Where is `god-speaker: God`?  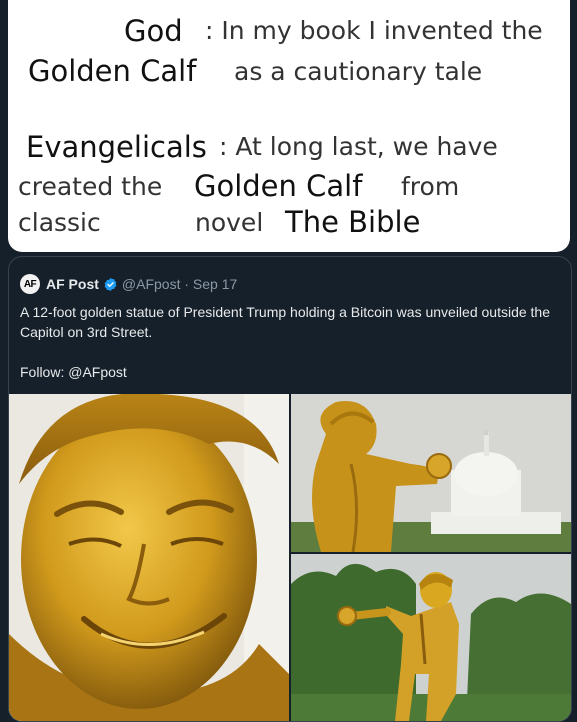
god-speaker: God is located at coordinates (153, 31).